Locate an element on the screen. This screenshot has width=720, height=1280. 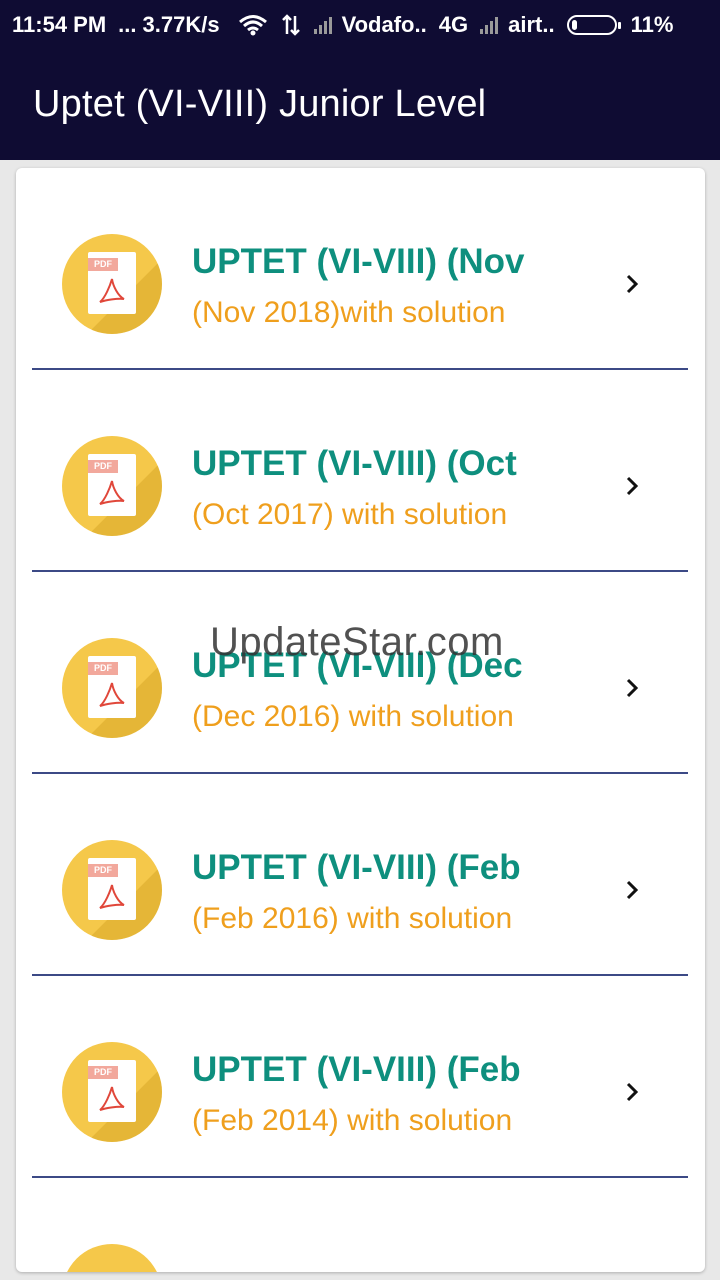
list-item-subtitle: (Nov 2018)with solution is located at coordinates (349, 312).